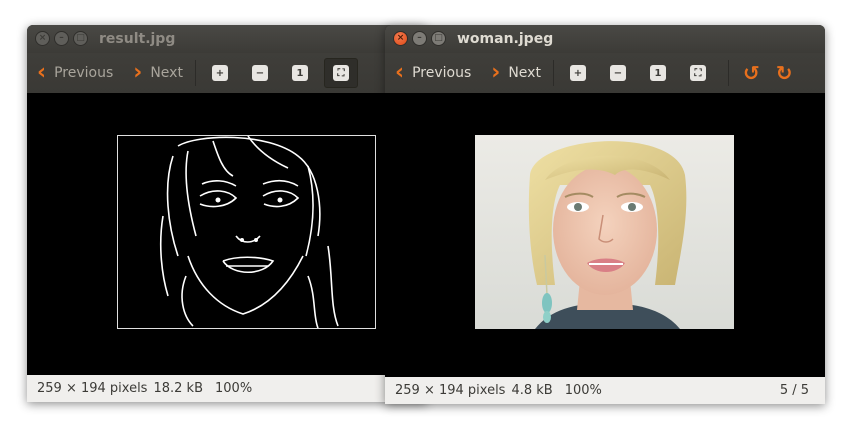  I want to click on best-fit-button: ⛶, so click(340, 73).